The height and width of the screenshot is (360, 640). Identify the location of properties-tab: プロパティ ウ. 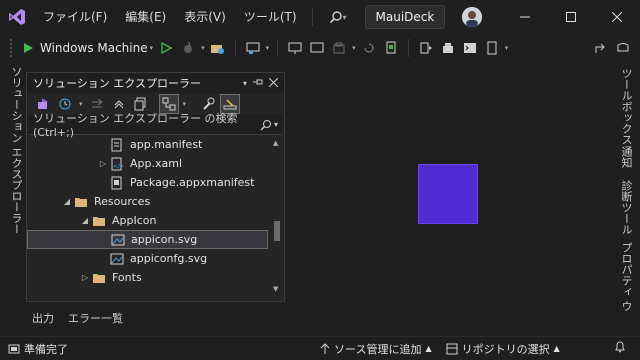
(626, 277).